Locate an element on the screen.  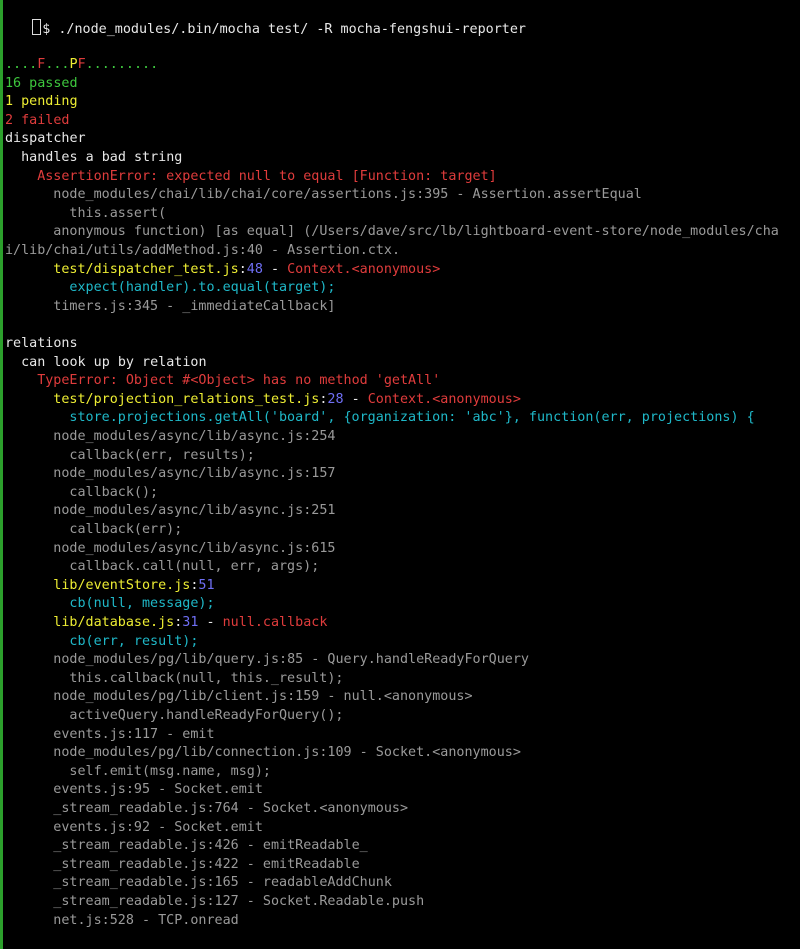
output-span: test/projection_relations_test.js is located at coordinates (186, 399).